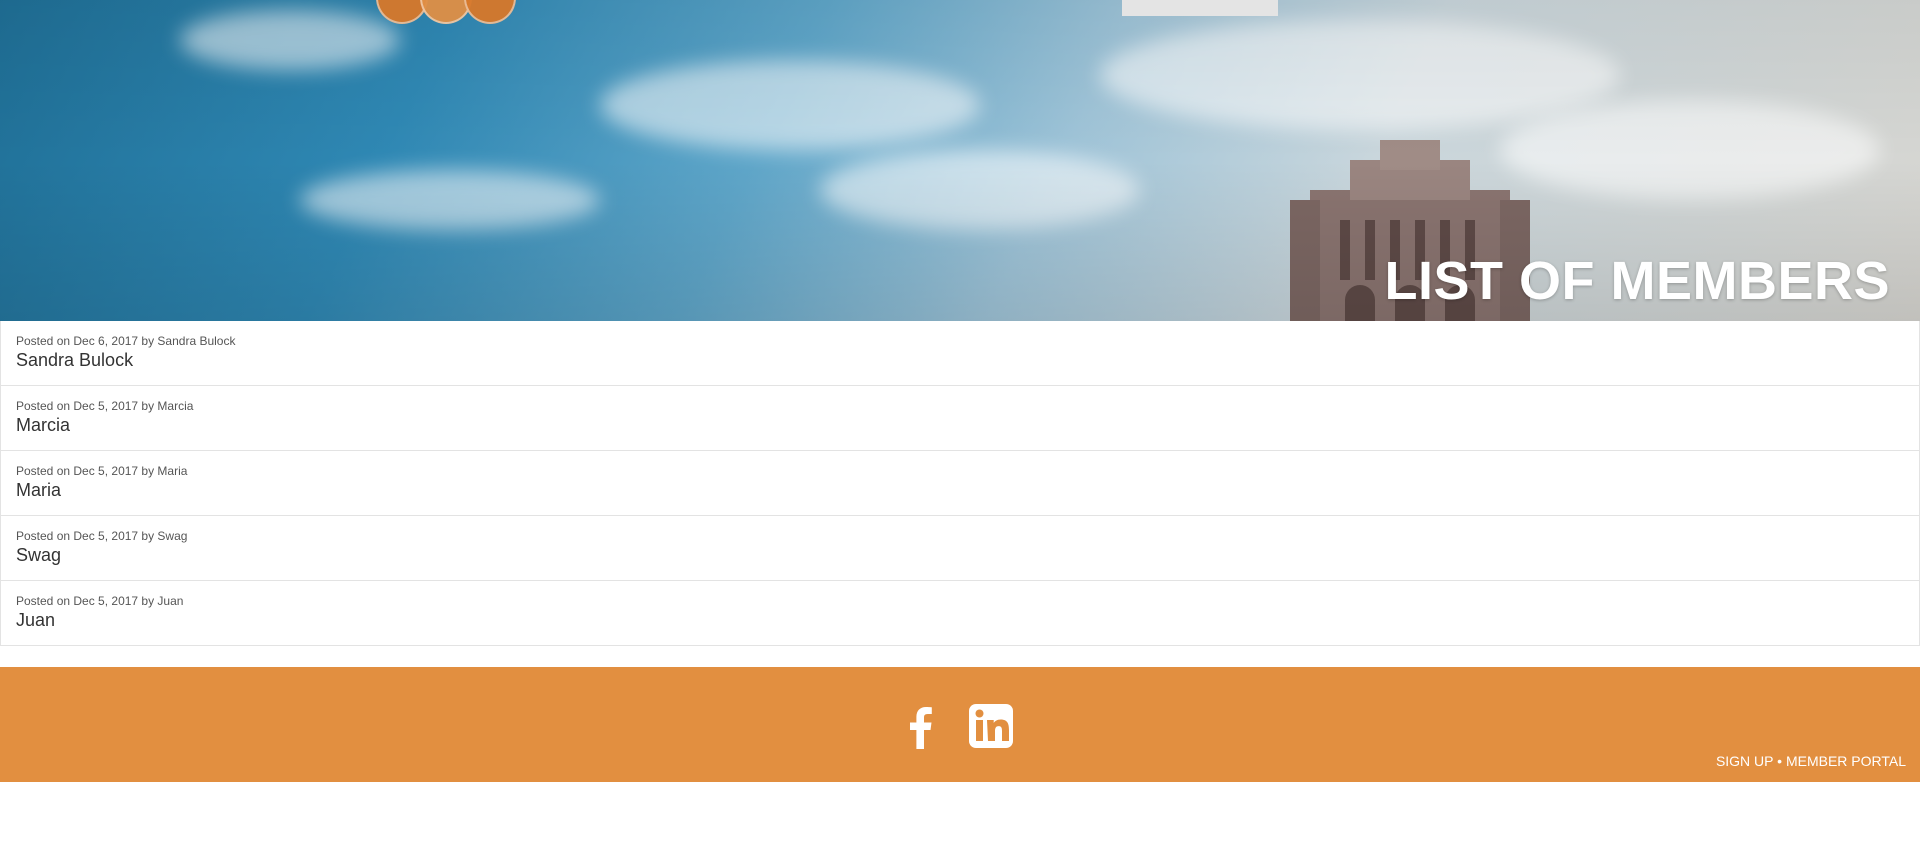 The height and width of the screenshot is (841, 1920). I want to click on post-meta: Posted on Dec 5, 2017 by Maria, so click(102, 471).